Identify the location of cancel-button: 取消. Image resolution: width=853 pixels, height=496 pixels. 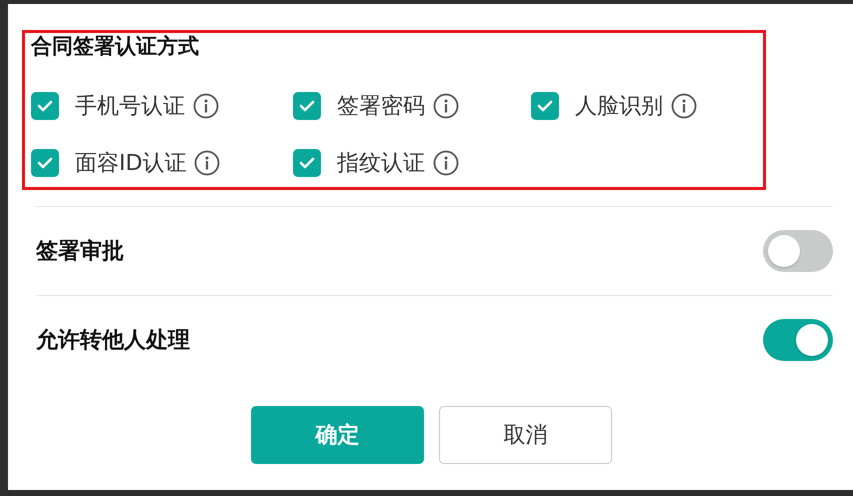
(525, 435).